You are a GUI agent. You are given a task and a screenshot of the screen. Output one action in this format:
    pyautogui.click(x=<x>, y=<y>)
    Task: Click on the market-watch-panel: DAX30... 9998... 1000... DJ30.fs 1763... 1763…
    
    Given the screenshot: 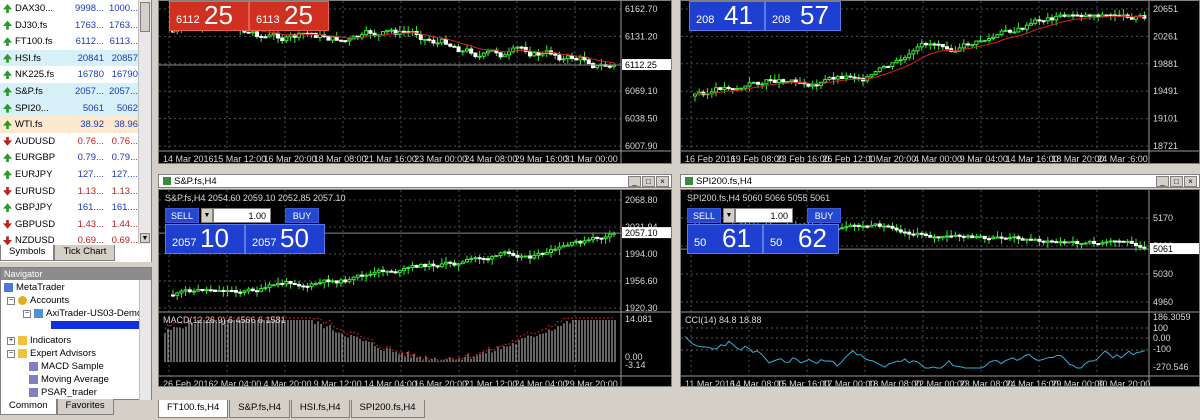 What is the action you would take?
    pyautogui.click(x=76, y=131)
    